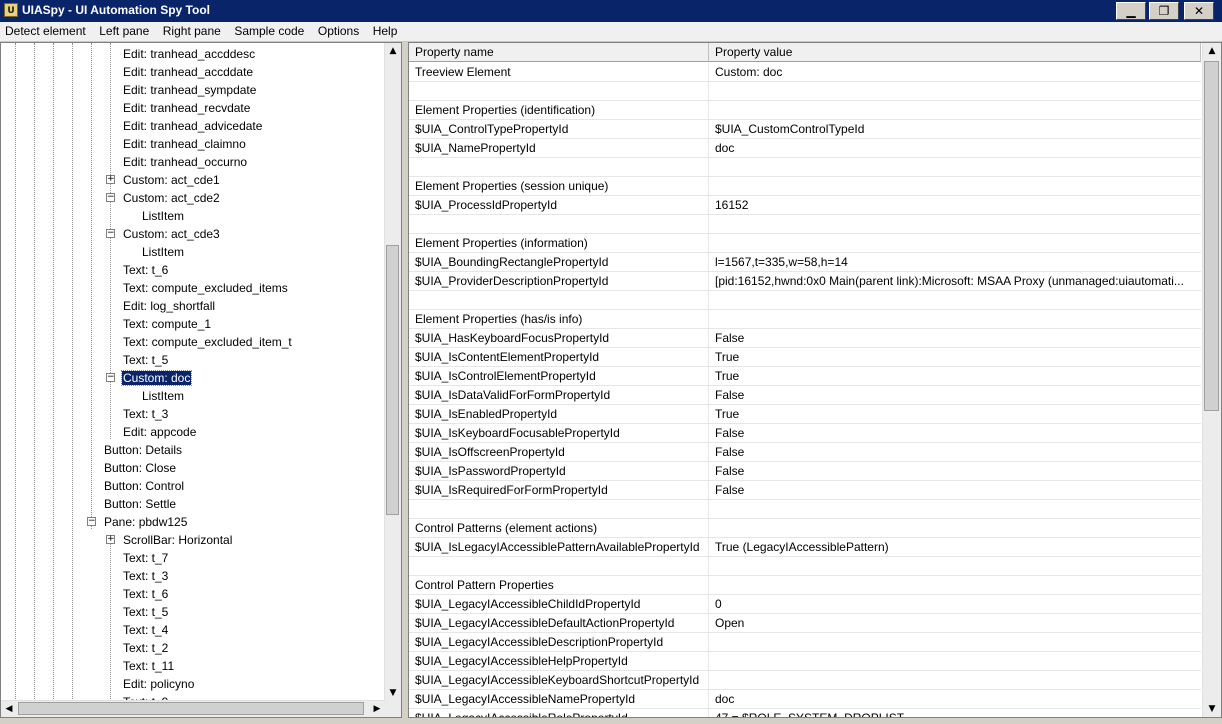 The width and height of the screenshot is (1222, 724). What do you see at coordinates (192, 126) in the screenshot?
I see `tree-item: Edit: tranhead_advicedate` at bounding box center [192, 126].